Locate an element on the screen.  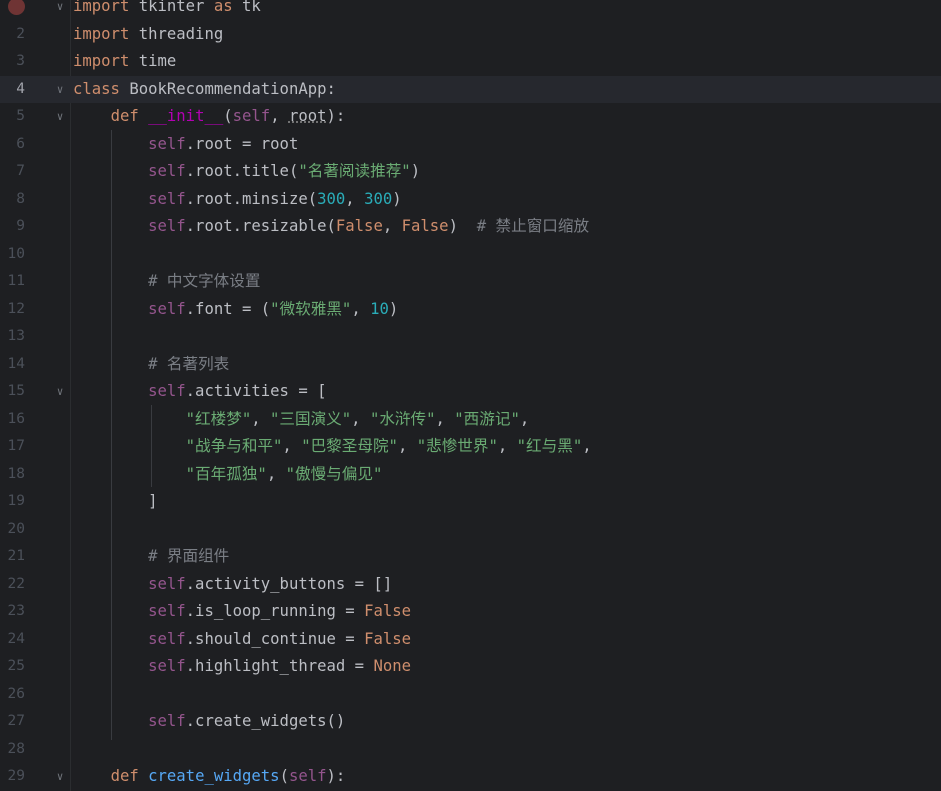
code-token: "红楼梦" is located at coordinates (218, 418).